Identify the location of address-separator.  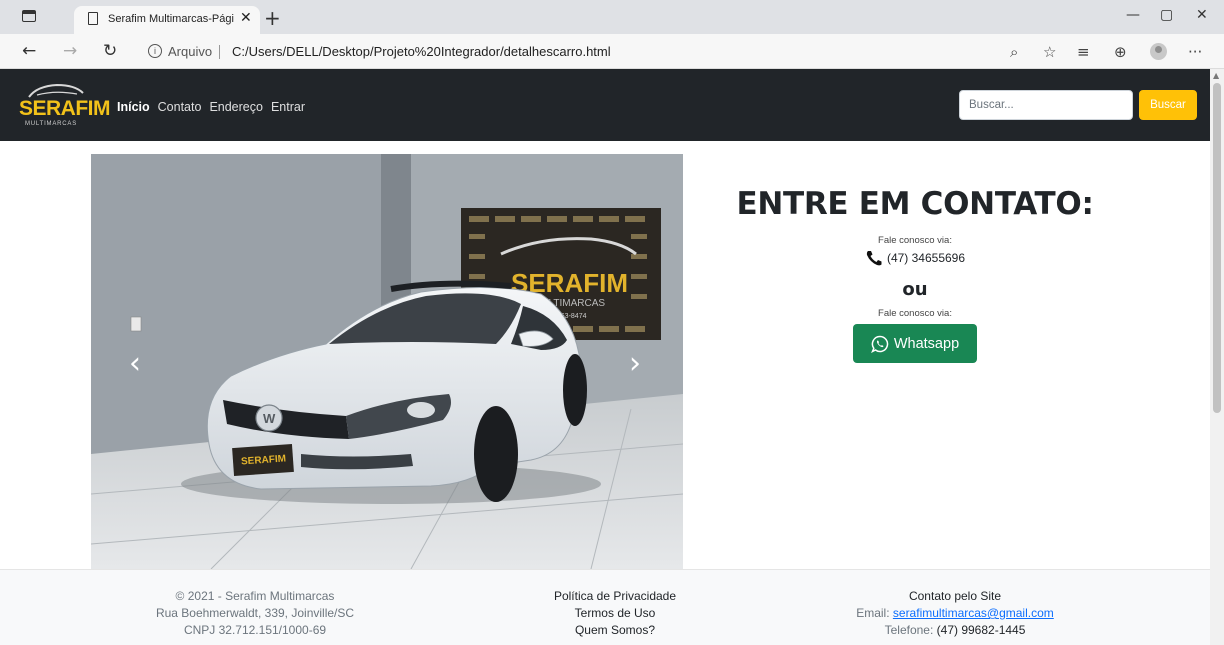
(219, 52).